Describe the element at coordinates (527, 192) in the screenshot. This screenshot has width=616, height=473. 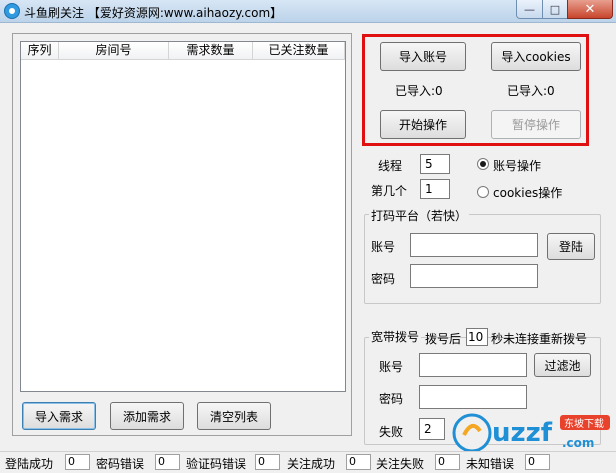
I see `cookies-mode-label: cookies操作` at that location.